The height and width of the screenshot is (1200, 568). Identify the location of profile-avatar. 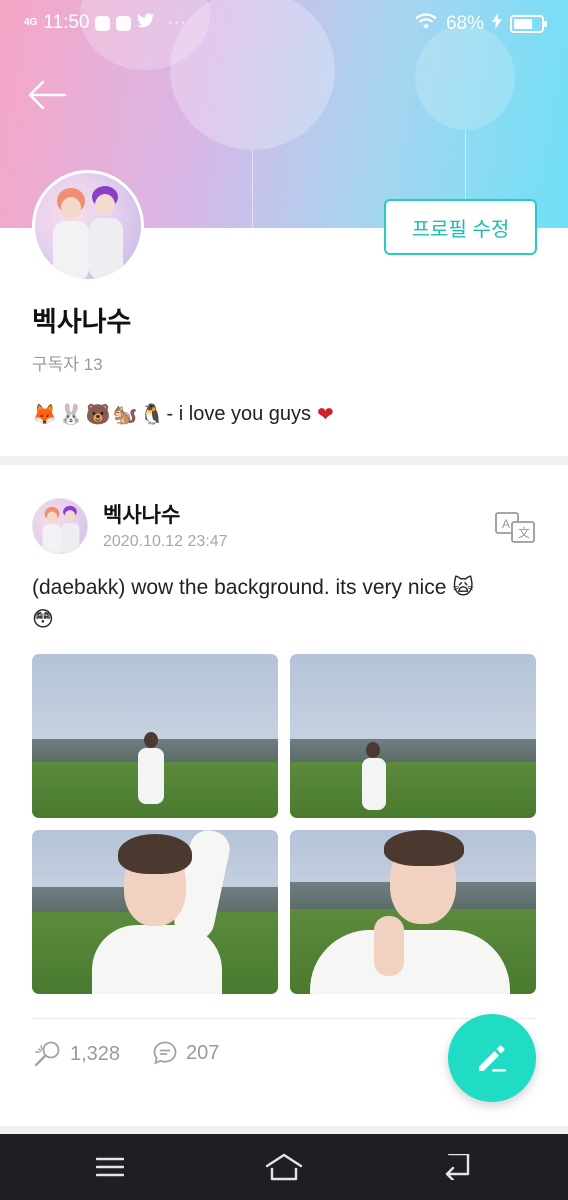
(88, 226).